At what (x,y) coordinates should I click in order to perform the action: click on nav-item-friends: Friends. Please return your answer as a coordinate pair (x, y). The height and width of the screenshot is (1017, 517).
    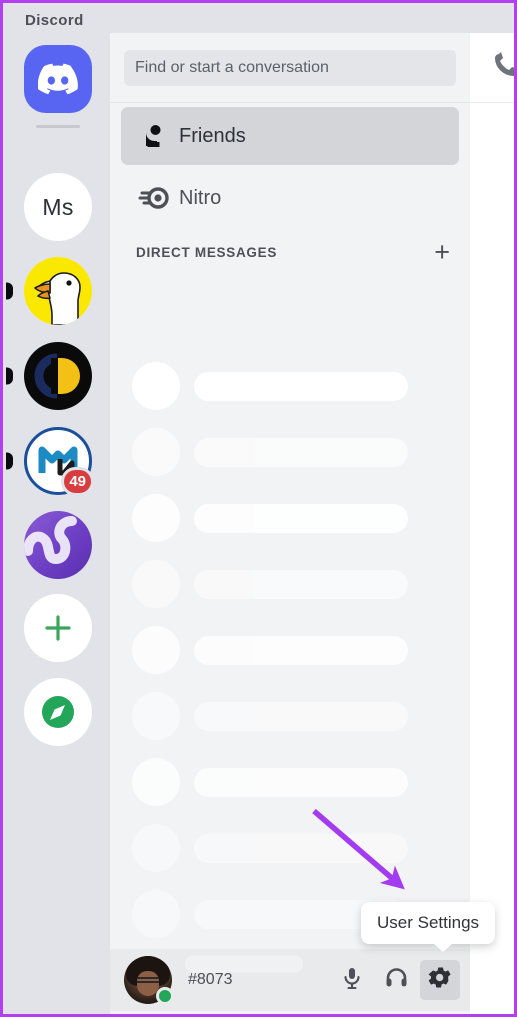
    Looking at the image, I should click on (290, 136).